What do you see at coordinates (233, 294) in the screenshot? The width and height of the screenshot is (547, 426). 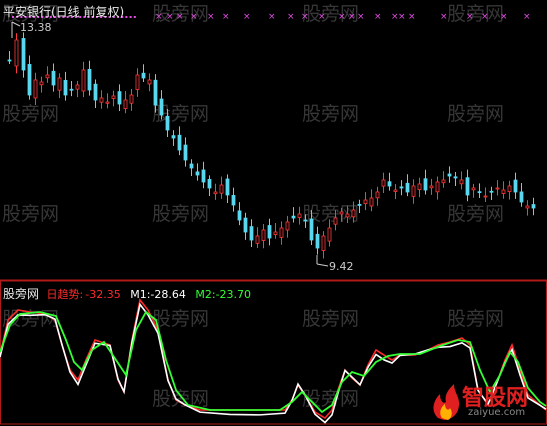 I see `m2-value: -23.70` at bounding box center [233, 294].